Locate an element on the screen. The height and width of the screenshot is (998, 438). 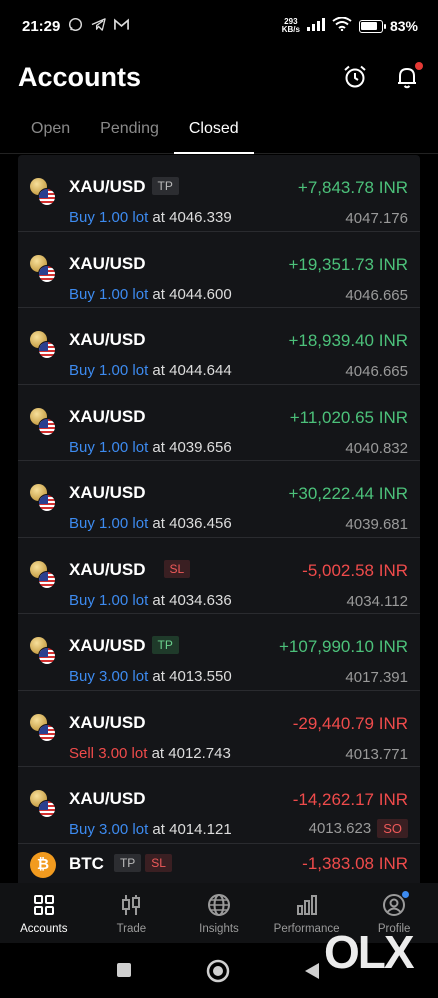
wifi-icon is located at coordinates (342, 25).